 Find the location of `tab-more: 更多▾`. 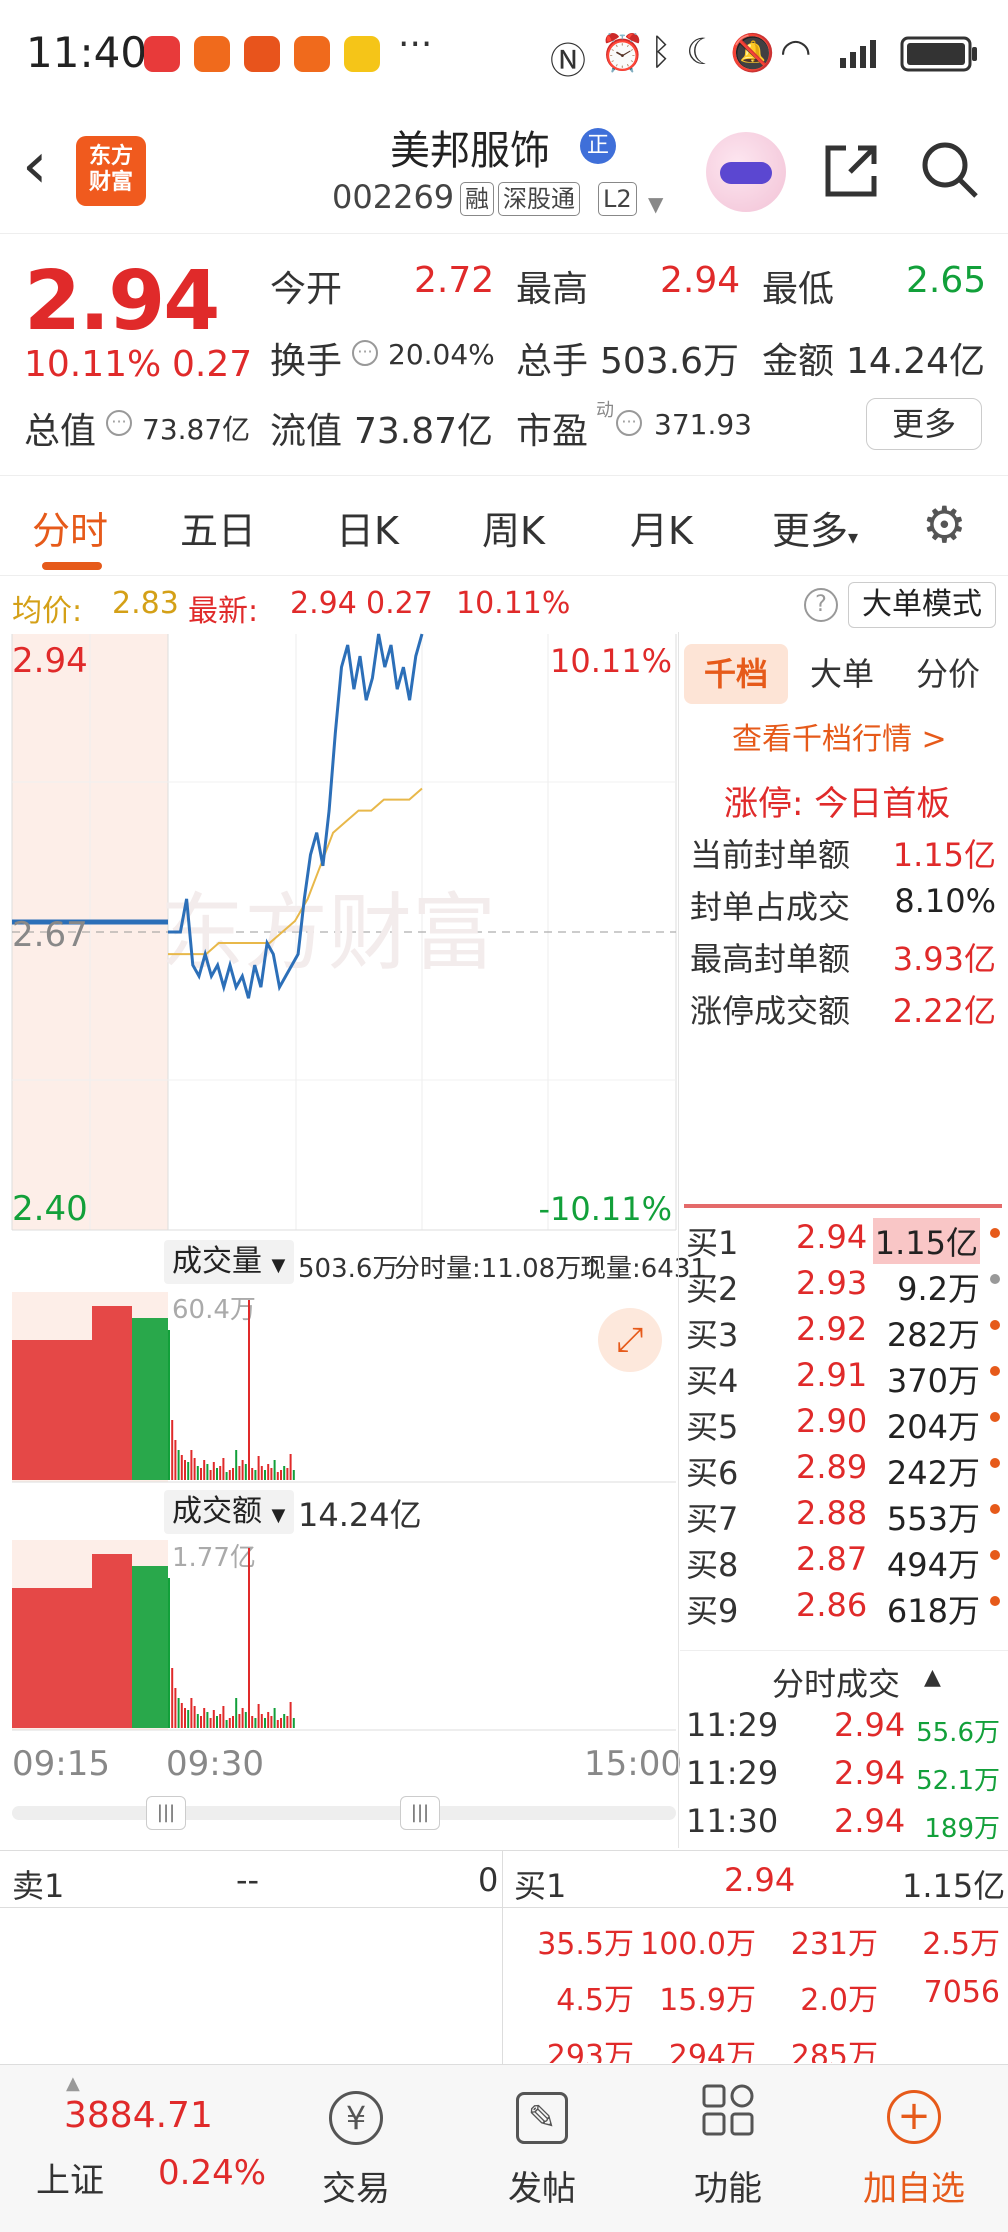

tab-more: 更多▾ is located at coordinates (815, 527).